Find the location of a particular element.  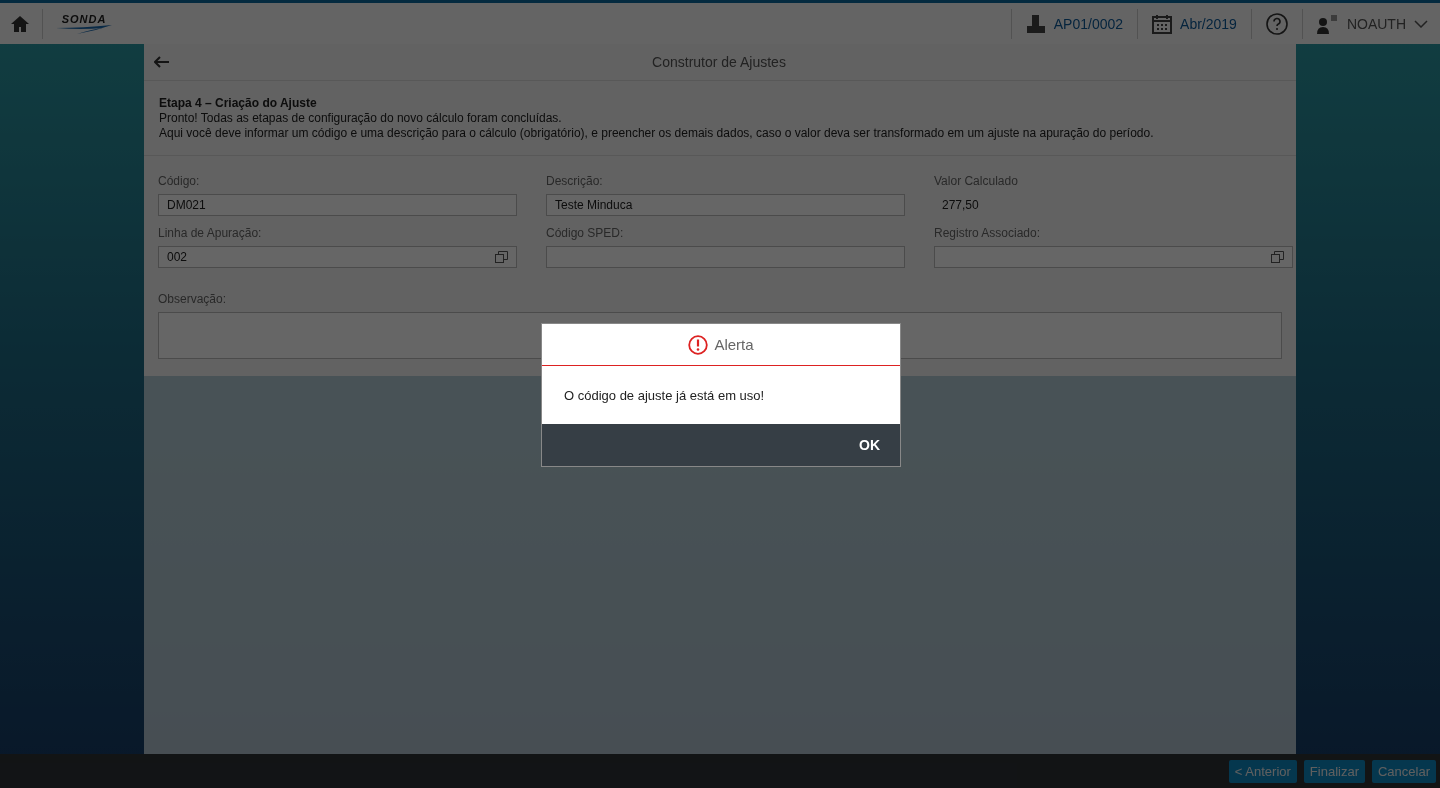

field-label: Registro Associado: is located at coordinates (988, 233).